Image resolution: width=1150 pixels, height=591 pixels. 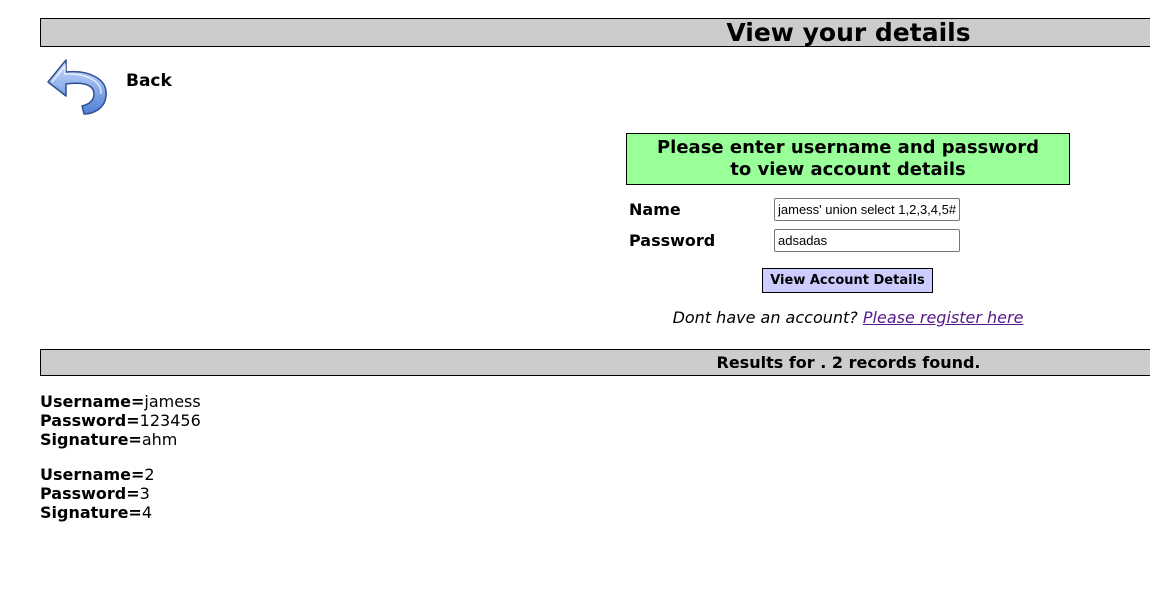 What do you see at coordinates (847, 280) in the screenshot?
I see `view-account-details-button: View Account Details` at bounding box center [847, 280].